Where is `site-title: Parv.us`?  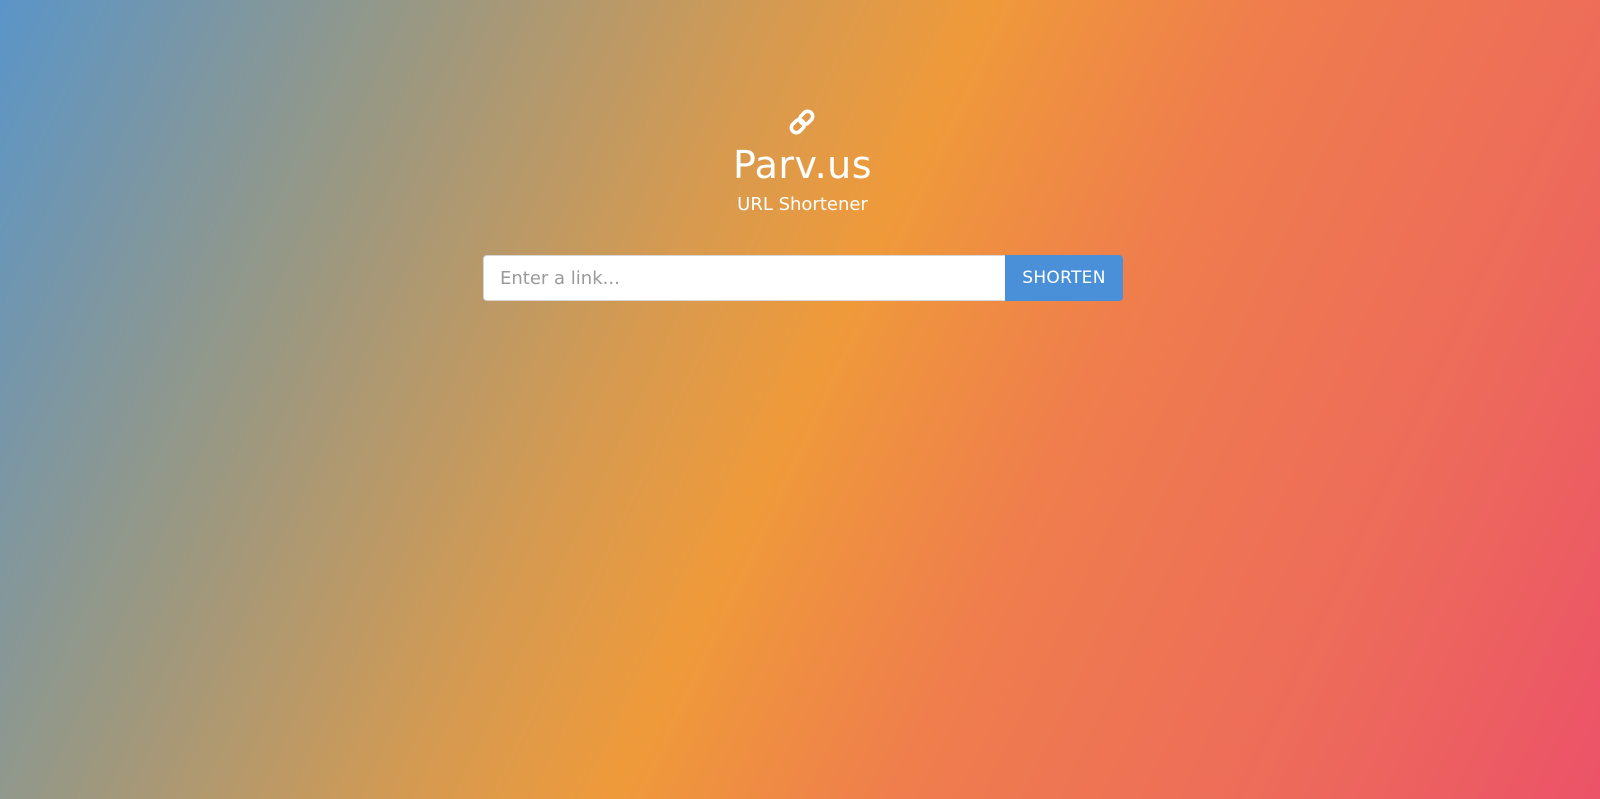
site-title: Parv.us is located at coordinates (802, 165).